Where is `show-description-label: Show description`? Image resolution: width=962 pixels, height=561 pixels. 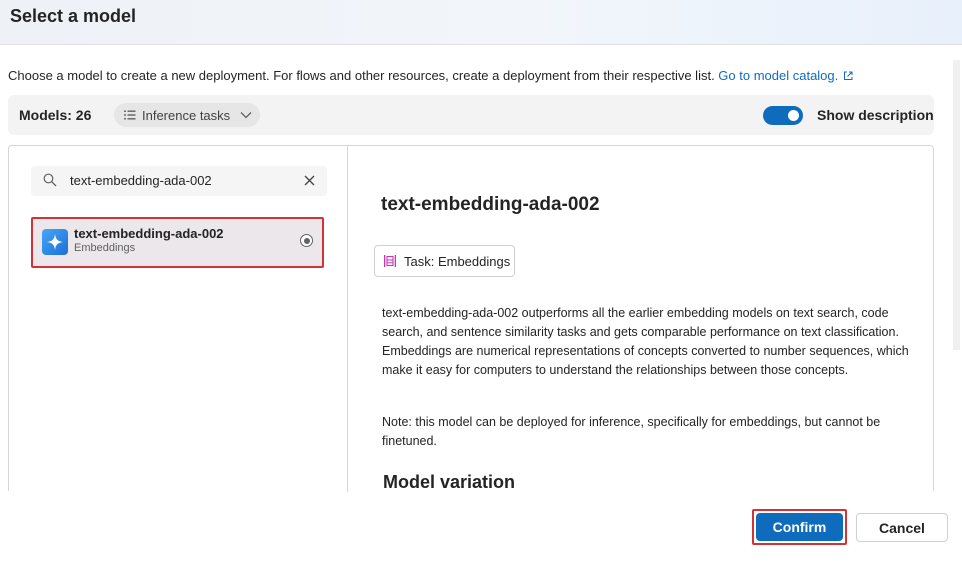 show-description-label: Show description is located at coordinates (875, 115).